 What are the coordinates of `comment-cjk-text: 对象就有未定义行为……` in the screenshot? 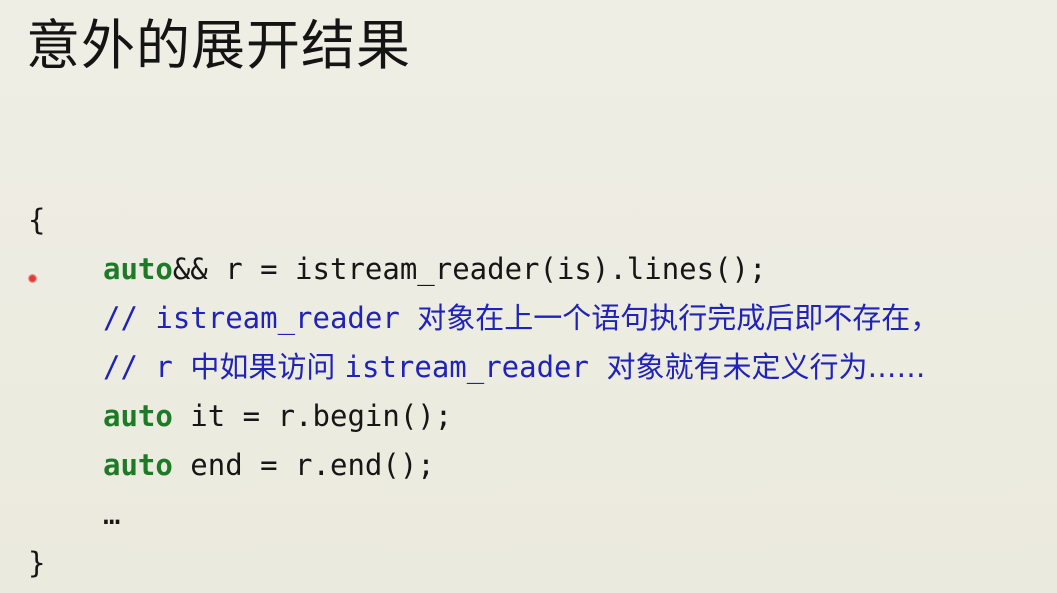 It's located at (766, 367).